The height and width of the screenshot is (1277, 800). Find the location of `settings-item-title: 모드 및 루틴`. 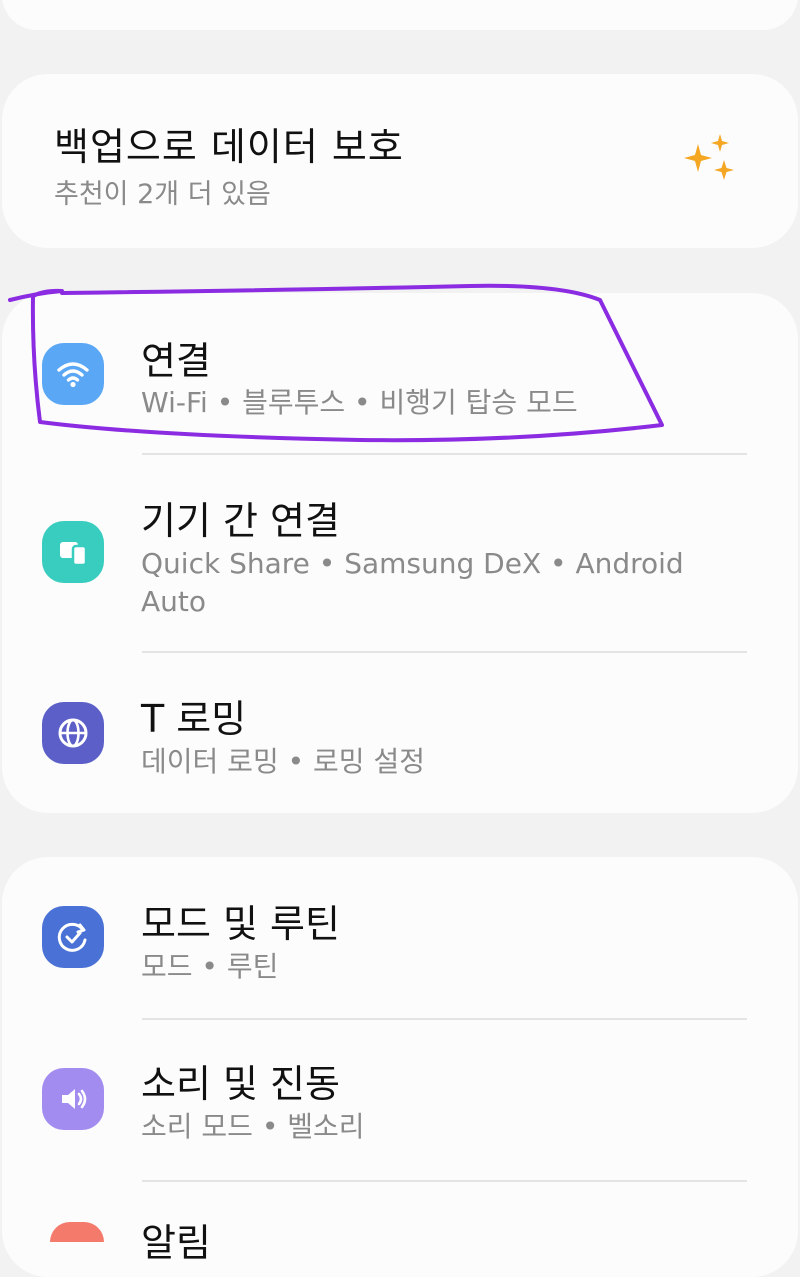

settings-item-title: 모드 및 루틴 is located at coordinates (240, 924).